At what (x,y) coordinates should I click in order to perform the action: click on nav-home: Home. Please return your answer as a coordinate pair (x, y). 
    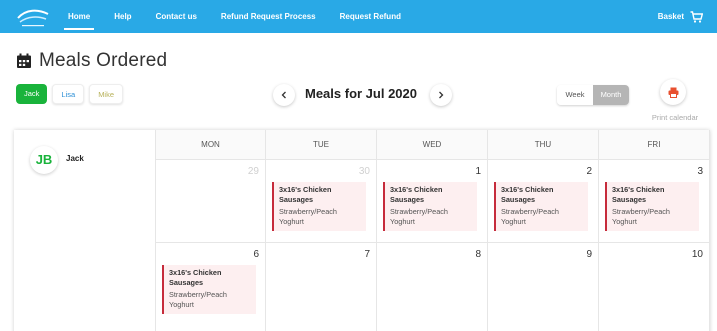
    Looking at the image, I should click on (79, 16).